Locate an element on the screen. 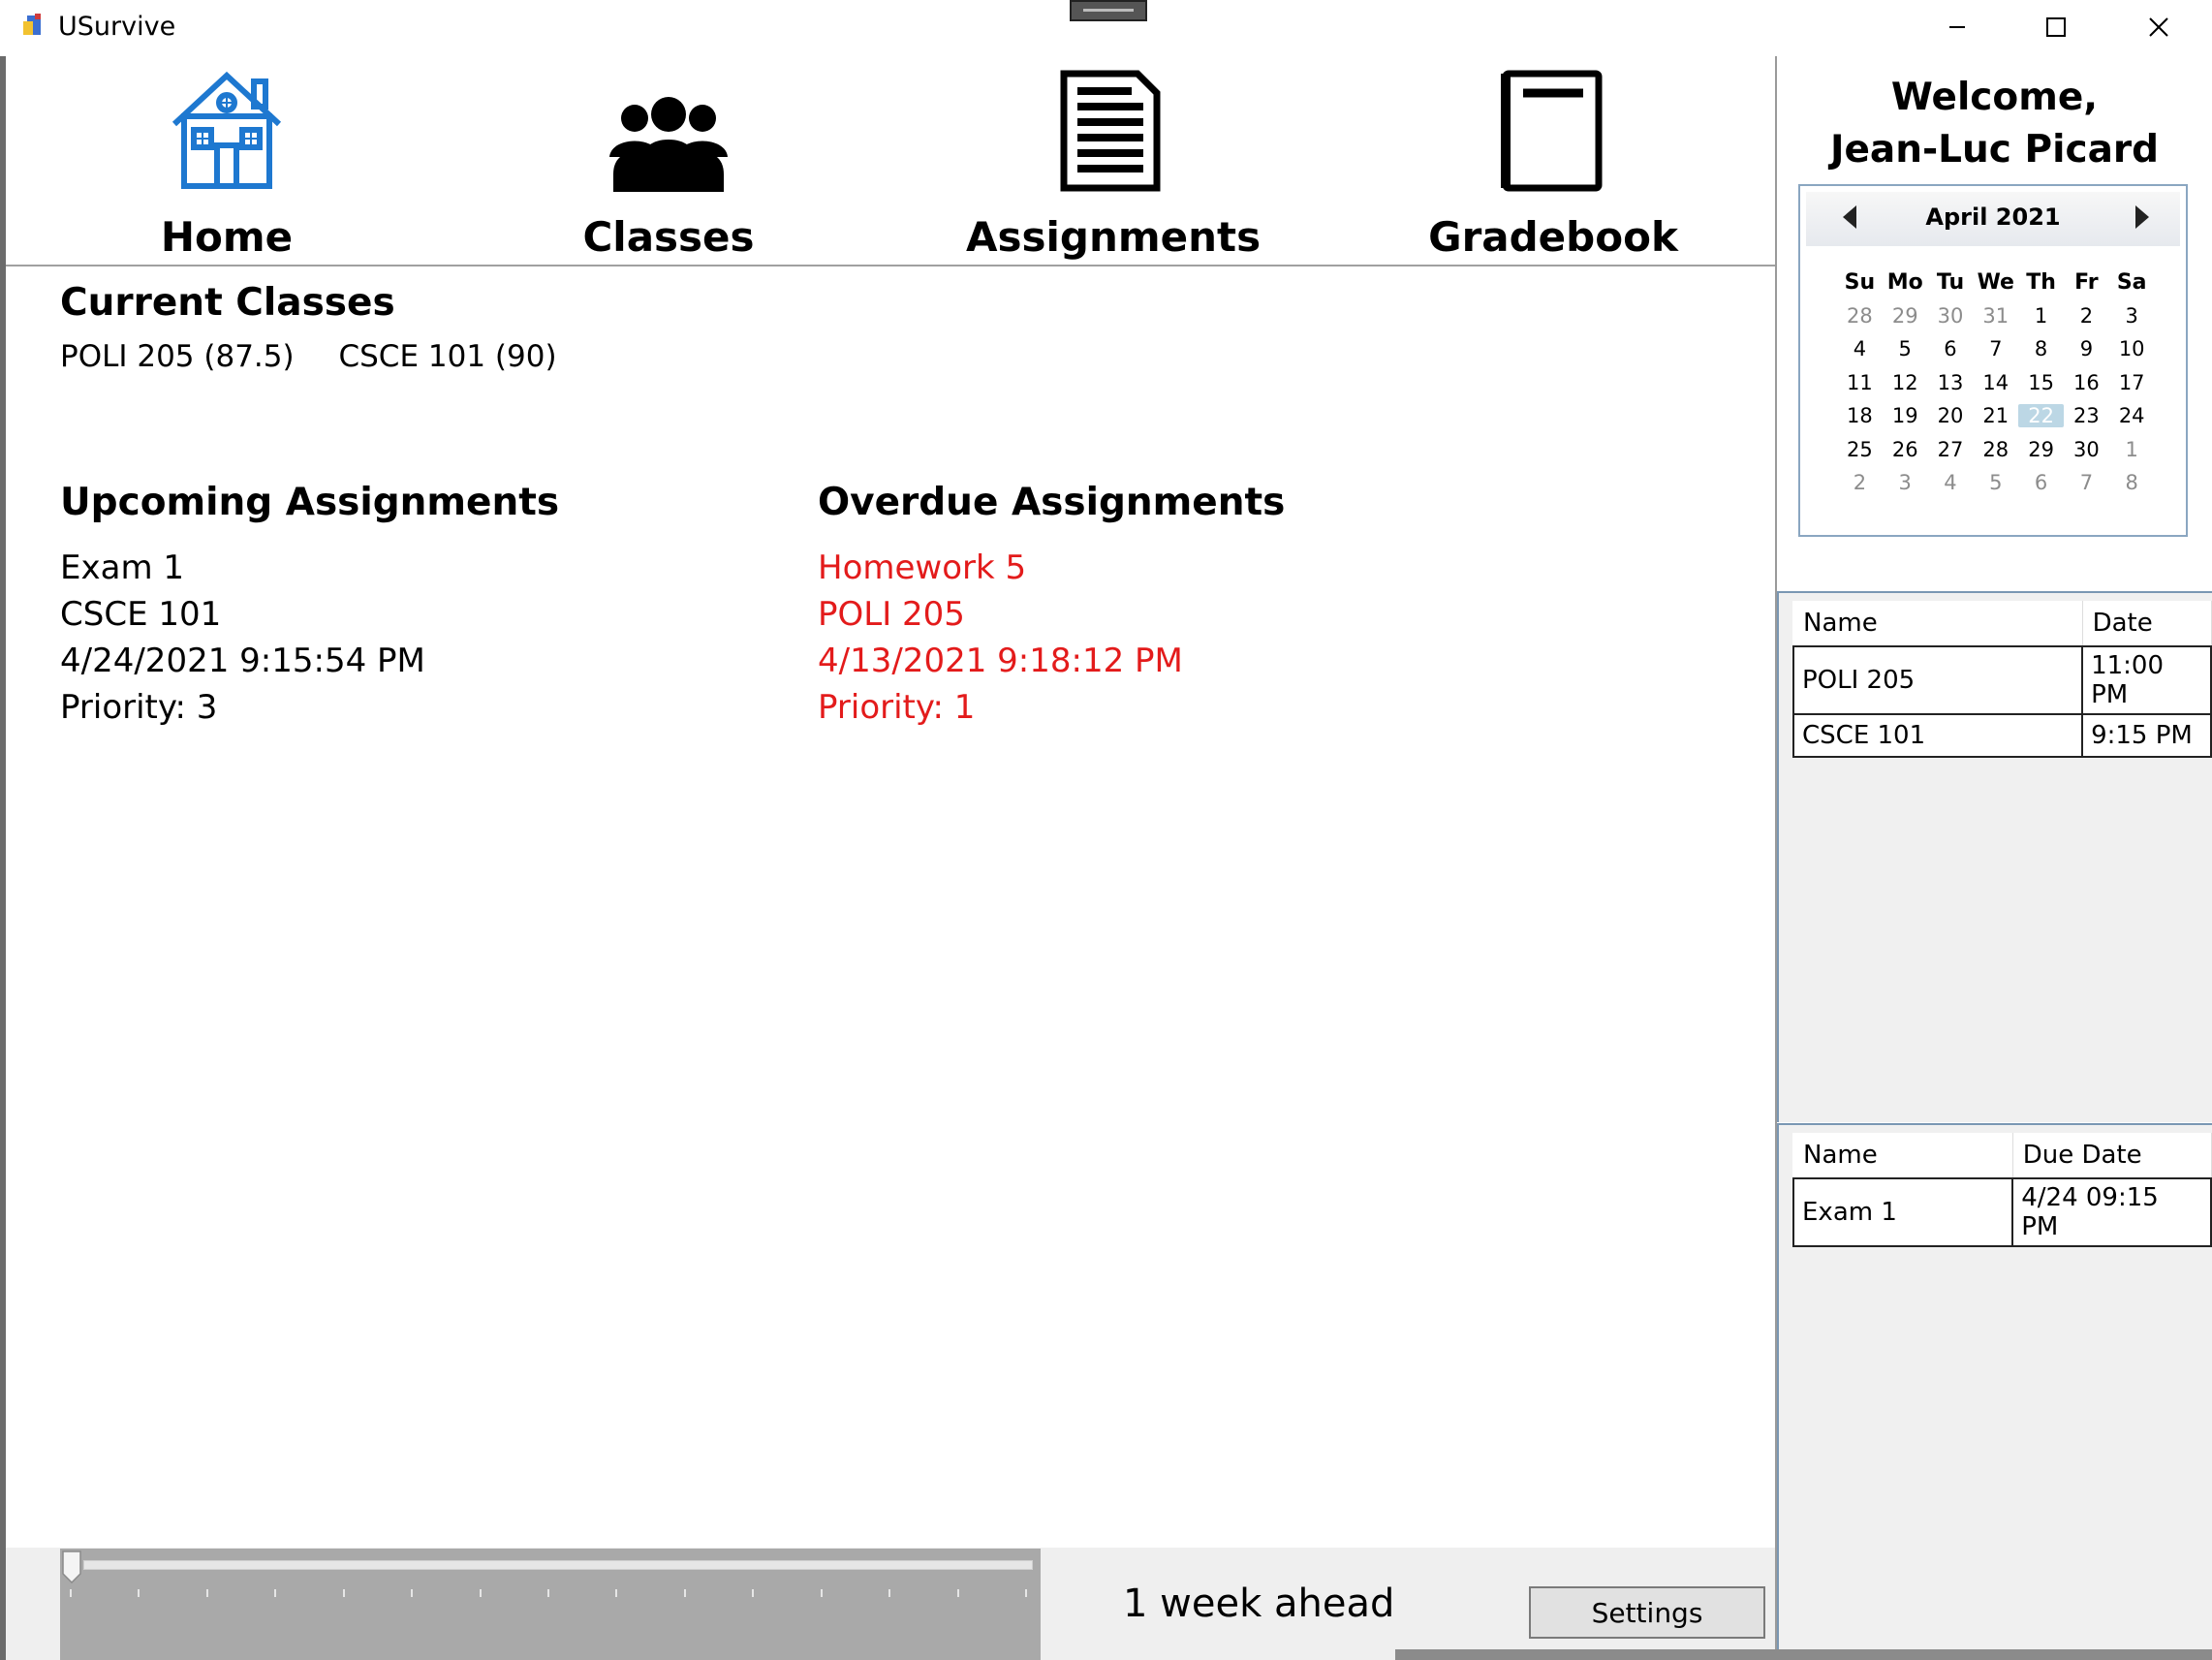 The height and width of the screenshot is (1660, 2212). calendar-day: 19 is located at coordinates (1905, 416).